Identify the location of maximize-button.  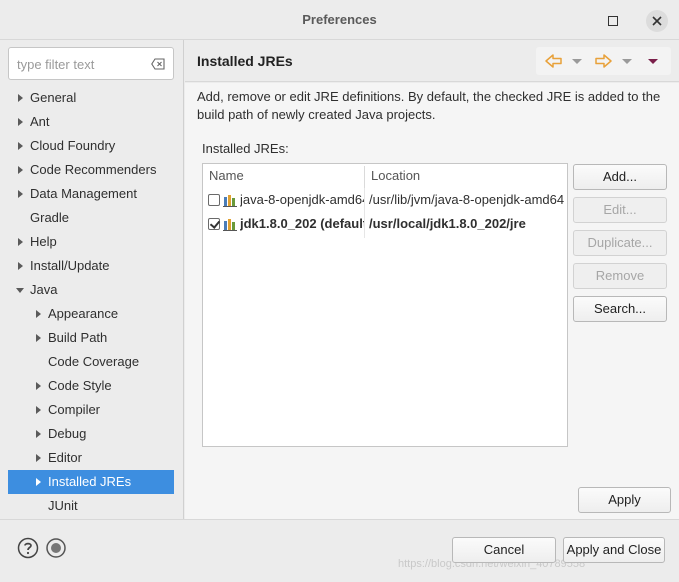
(613, 21).